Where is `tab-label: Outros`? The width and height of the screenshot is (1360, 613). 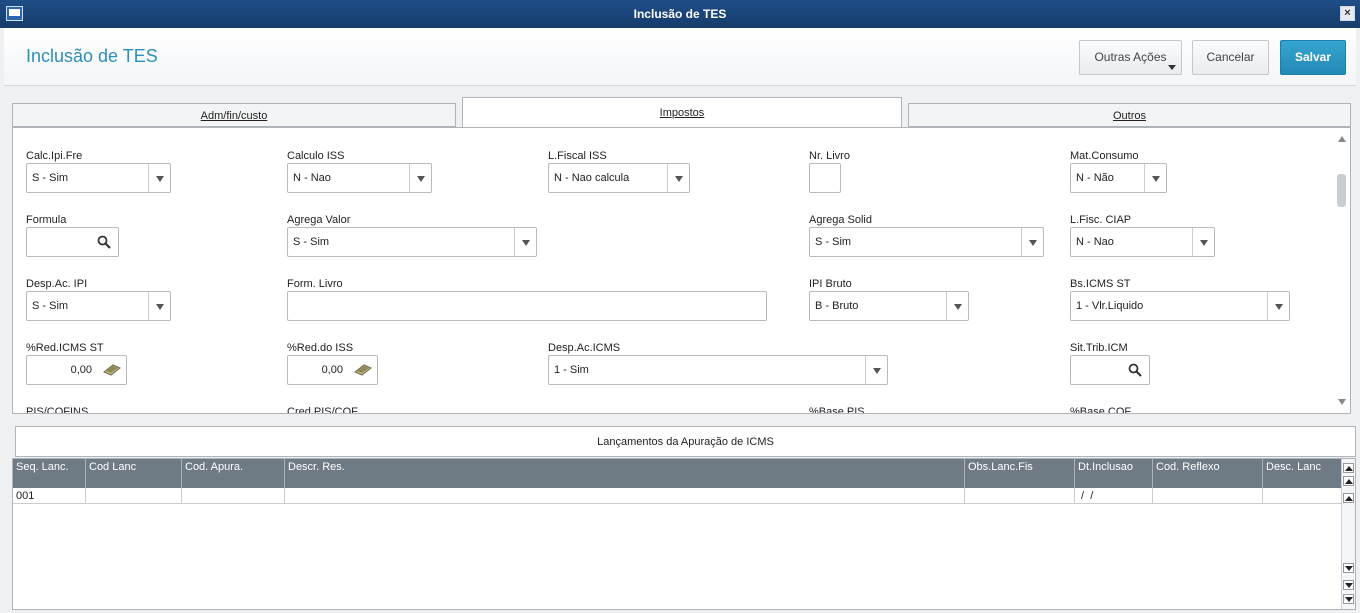
tab-label: Outros is located at coordinates (1129, 116).